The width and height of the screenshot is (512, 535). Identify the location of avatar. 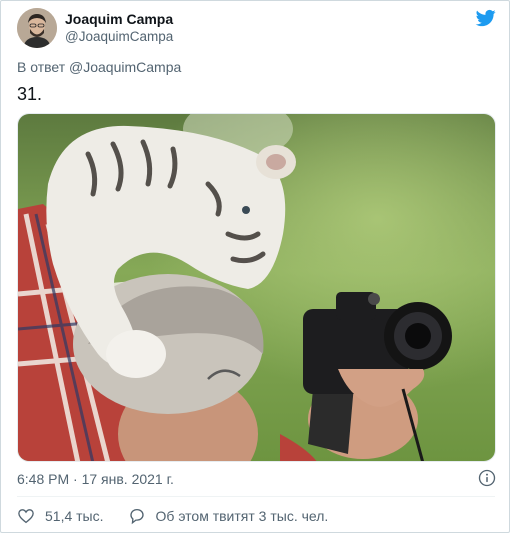
(37, 28).